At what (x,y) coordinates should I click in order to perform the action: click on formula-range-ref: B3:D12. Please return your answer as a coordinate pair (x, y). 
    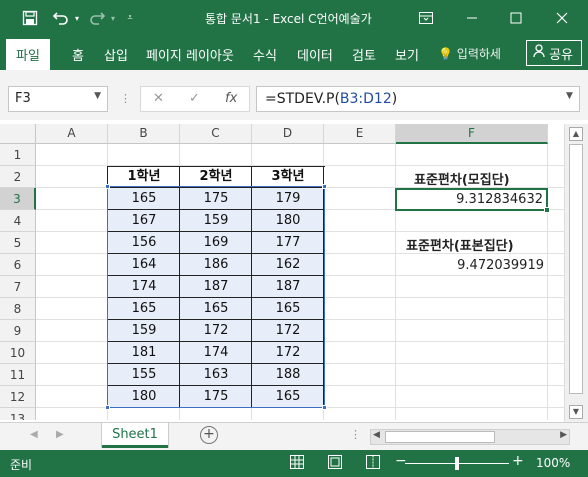
    Looking at the image, I should click on (365, 99).